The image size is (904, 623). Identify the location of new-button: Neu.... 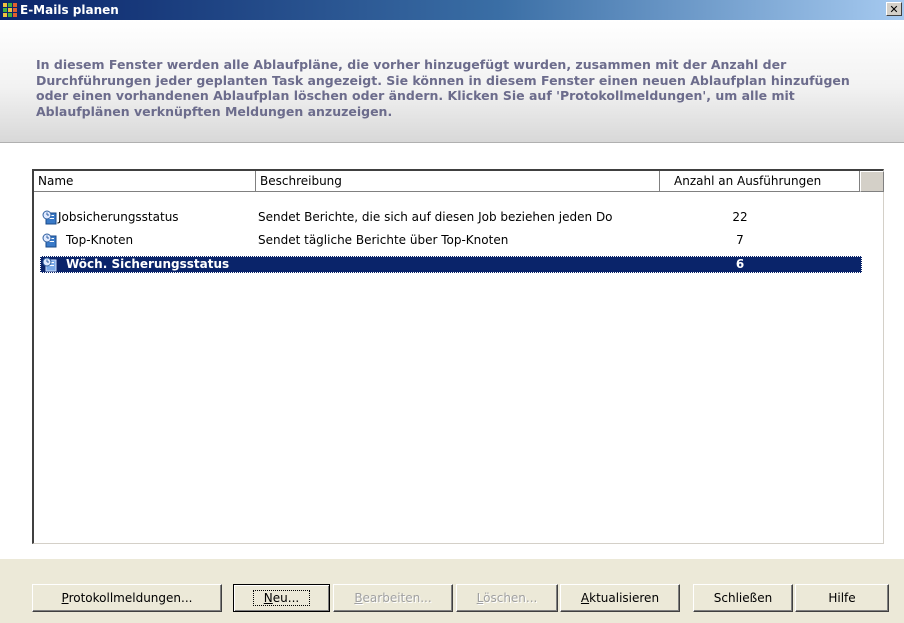
(281, 598).